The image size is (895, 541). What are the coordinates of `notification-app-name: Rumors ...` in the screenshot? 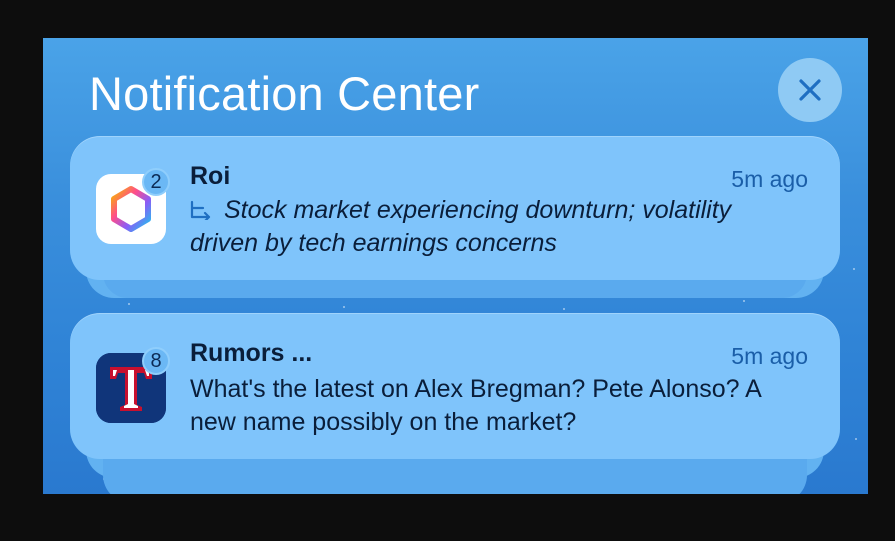 It's located at (251, 353).